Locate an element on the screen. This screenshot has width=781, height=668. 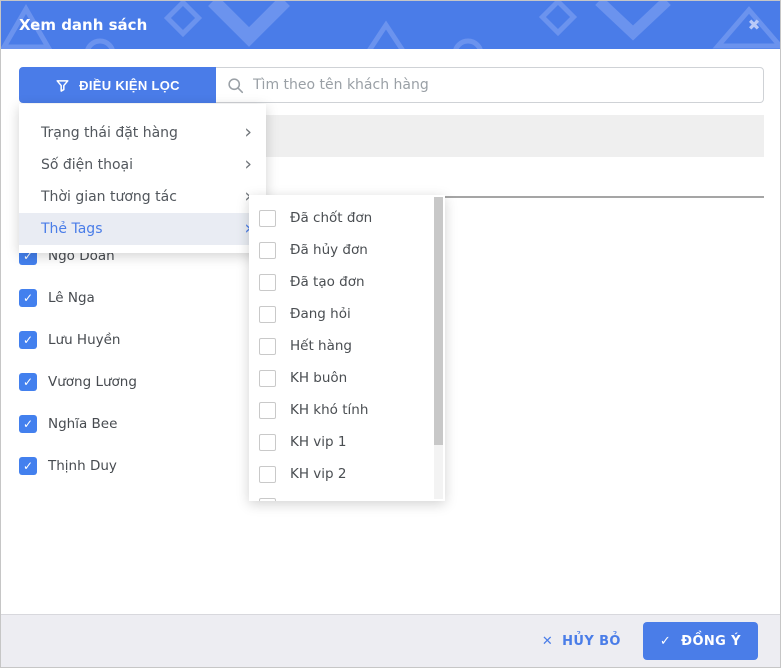
confirm-button: ✓ ĐỒNG Ý is located at coordinates (700, 641).